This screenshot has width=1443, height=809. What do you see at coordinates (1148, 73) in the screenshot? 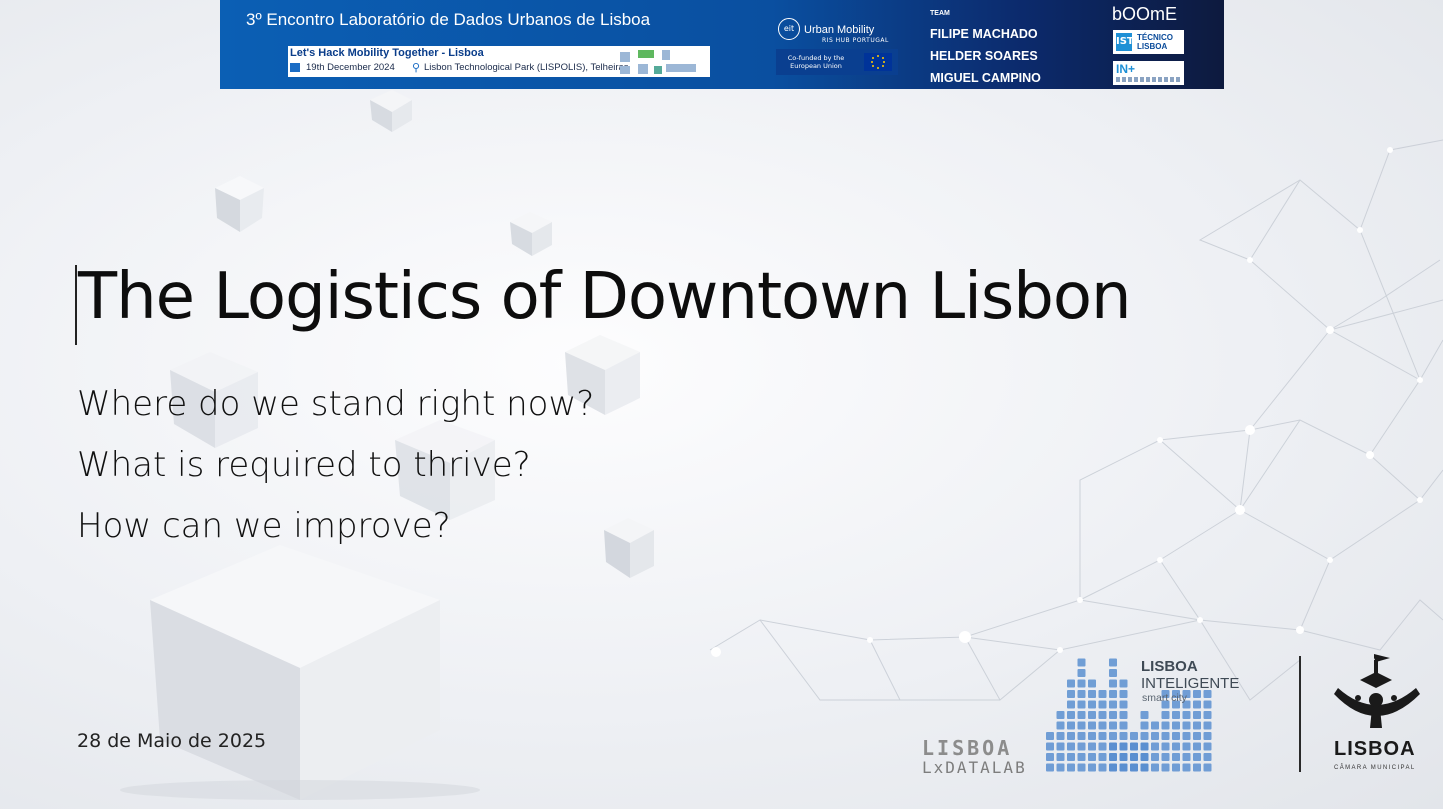
I see `in-plus-logo: IN+` at bounding box center [1148, 73].